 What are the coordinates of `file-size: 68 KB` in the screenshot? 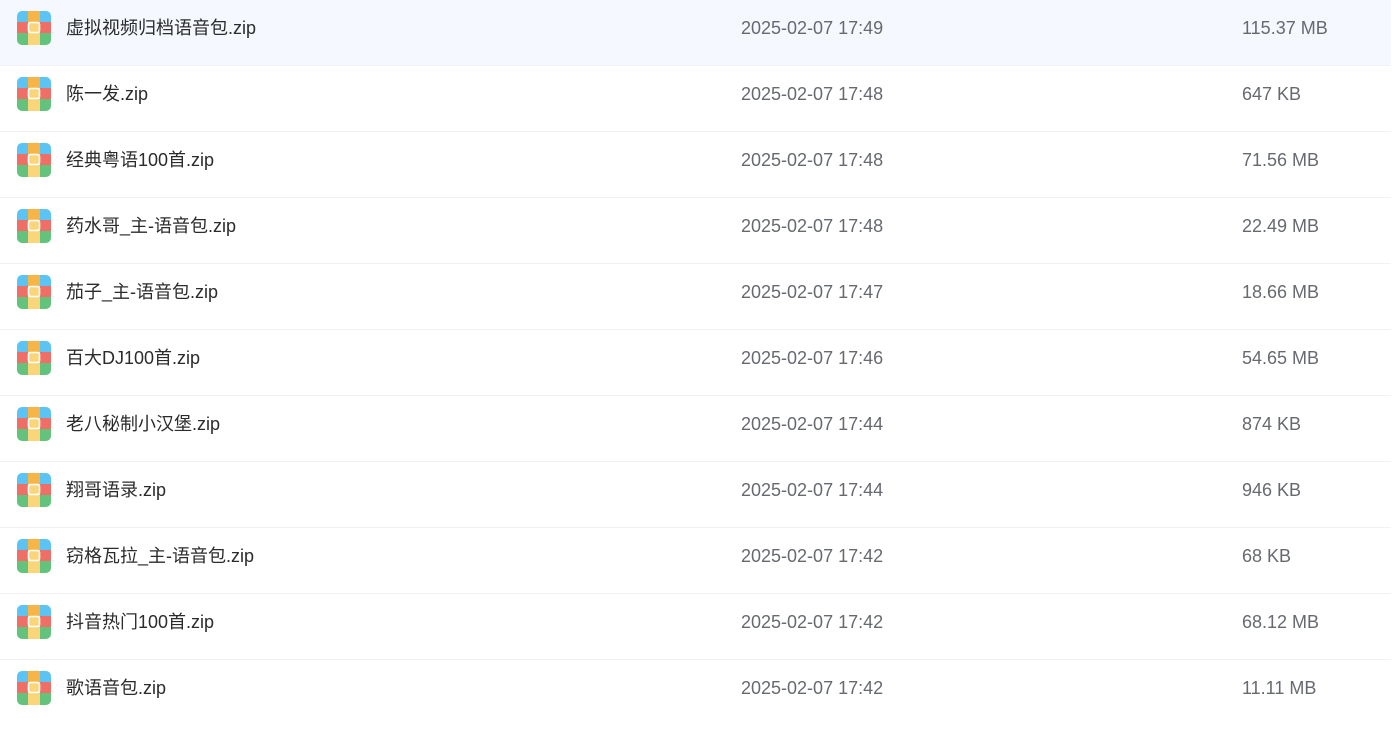 It's located at (1267, 556).